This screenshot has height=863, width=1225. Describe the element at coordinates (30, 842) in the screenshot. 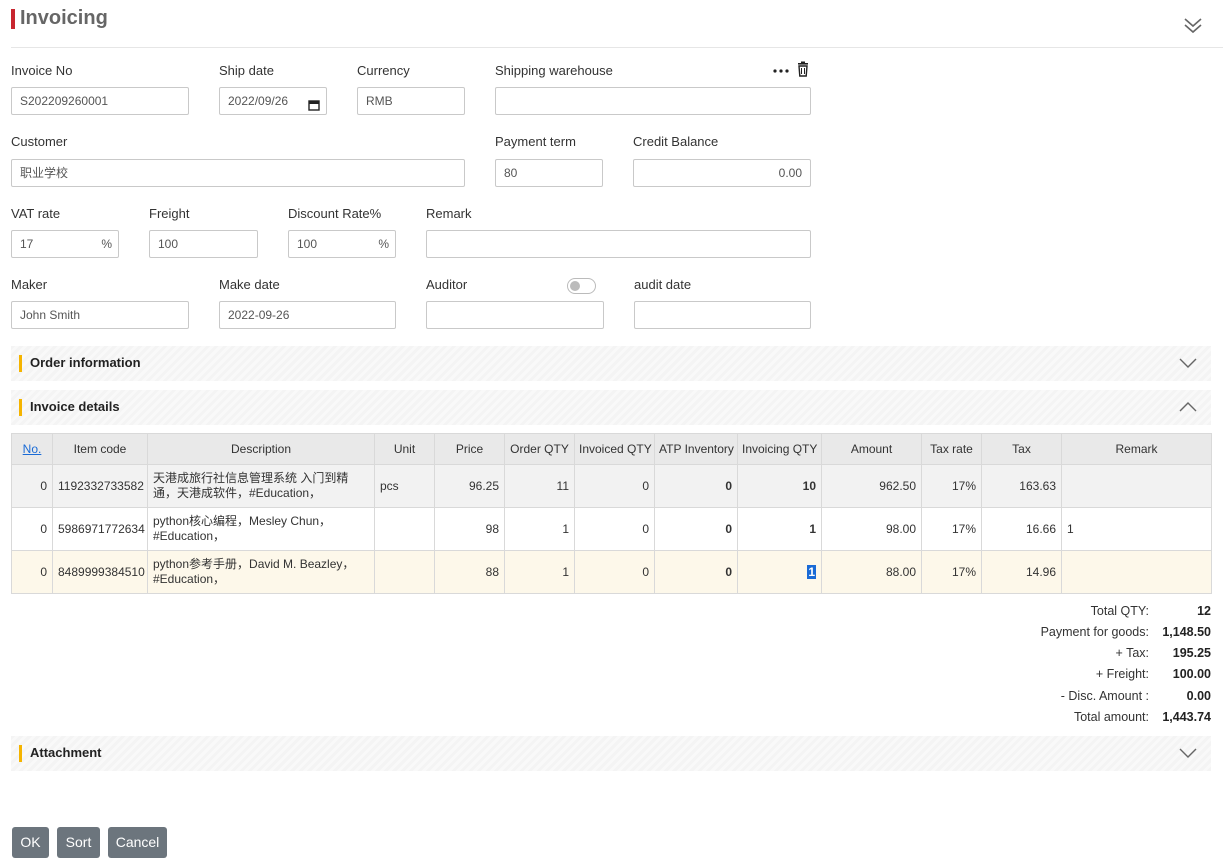

I see `ok-button: OK` at that location.